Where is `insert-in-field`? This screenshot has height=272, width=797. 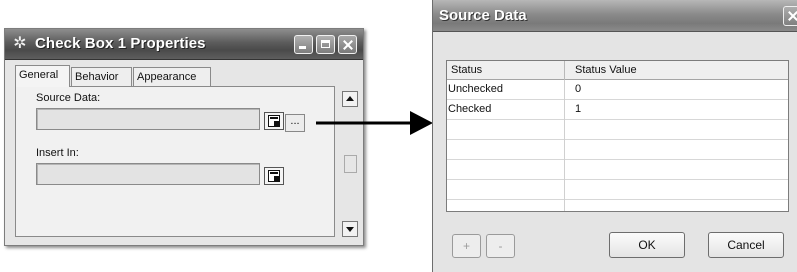
insert-in-field is located at coordinates (148, 174).